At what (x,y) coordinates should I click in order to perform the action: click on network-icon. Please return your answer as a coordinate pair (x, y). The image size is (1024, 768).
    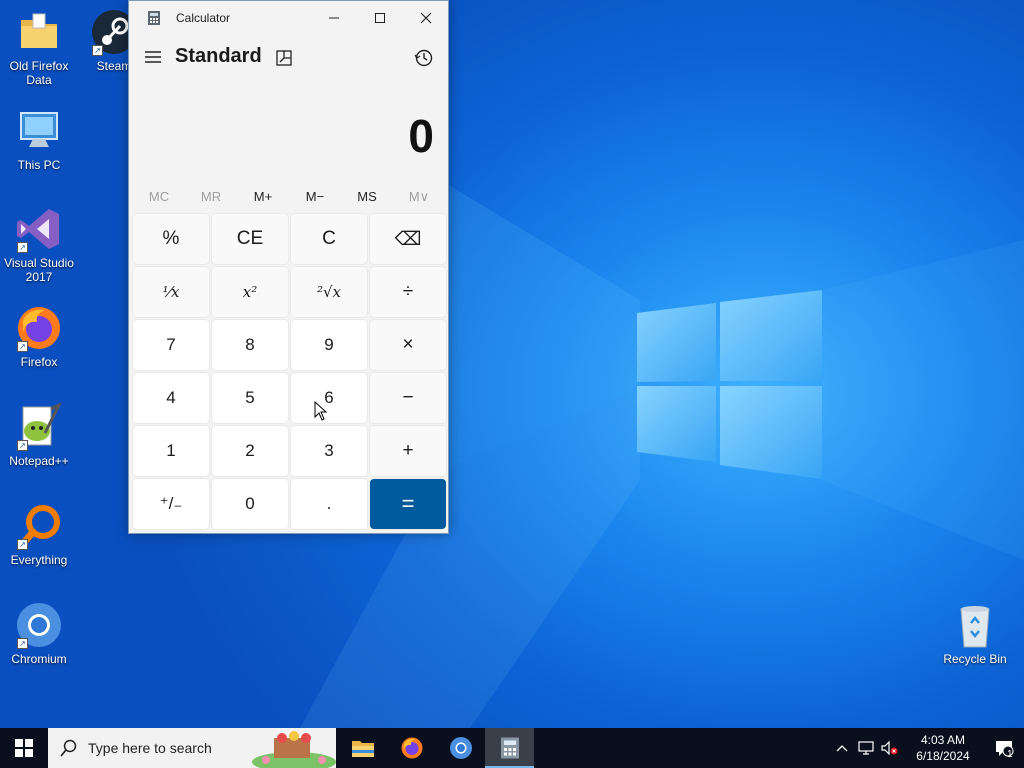
    Looking at the image, I should click on (866, 748).